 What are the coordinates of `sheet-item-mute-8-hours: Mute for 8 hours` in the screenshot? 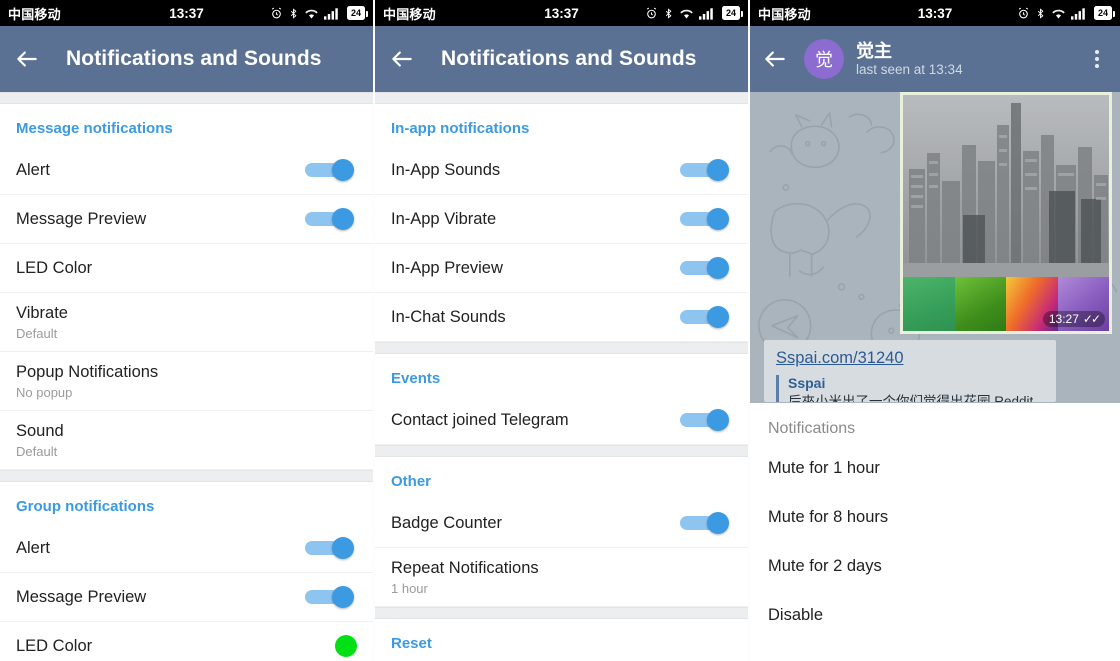 It's located at (935, 517).